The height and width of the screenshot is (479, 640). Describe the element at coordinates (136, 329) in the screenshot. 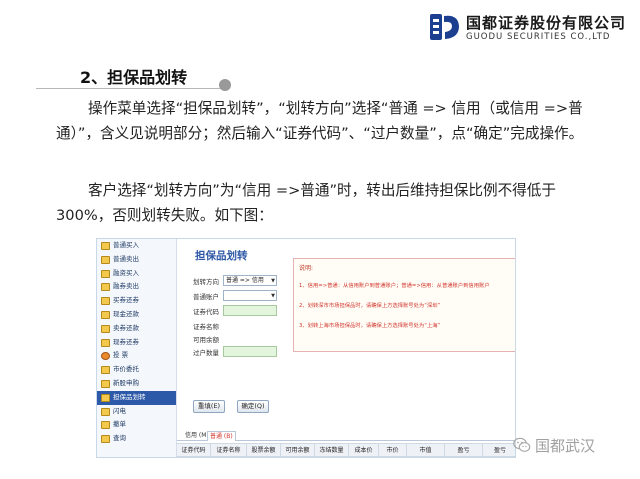

I see `menu-item: 卖券还款` at that location.